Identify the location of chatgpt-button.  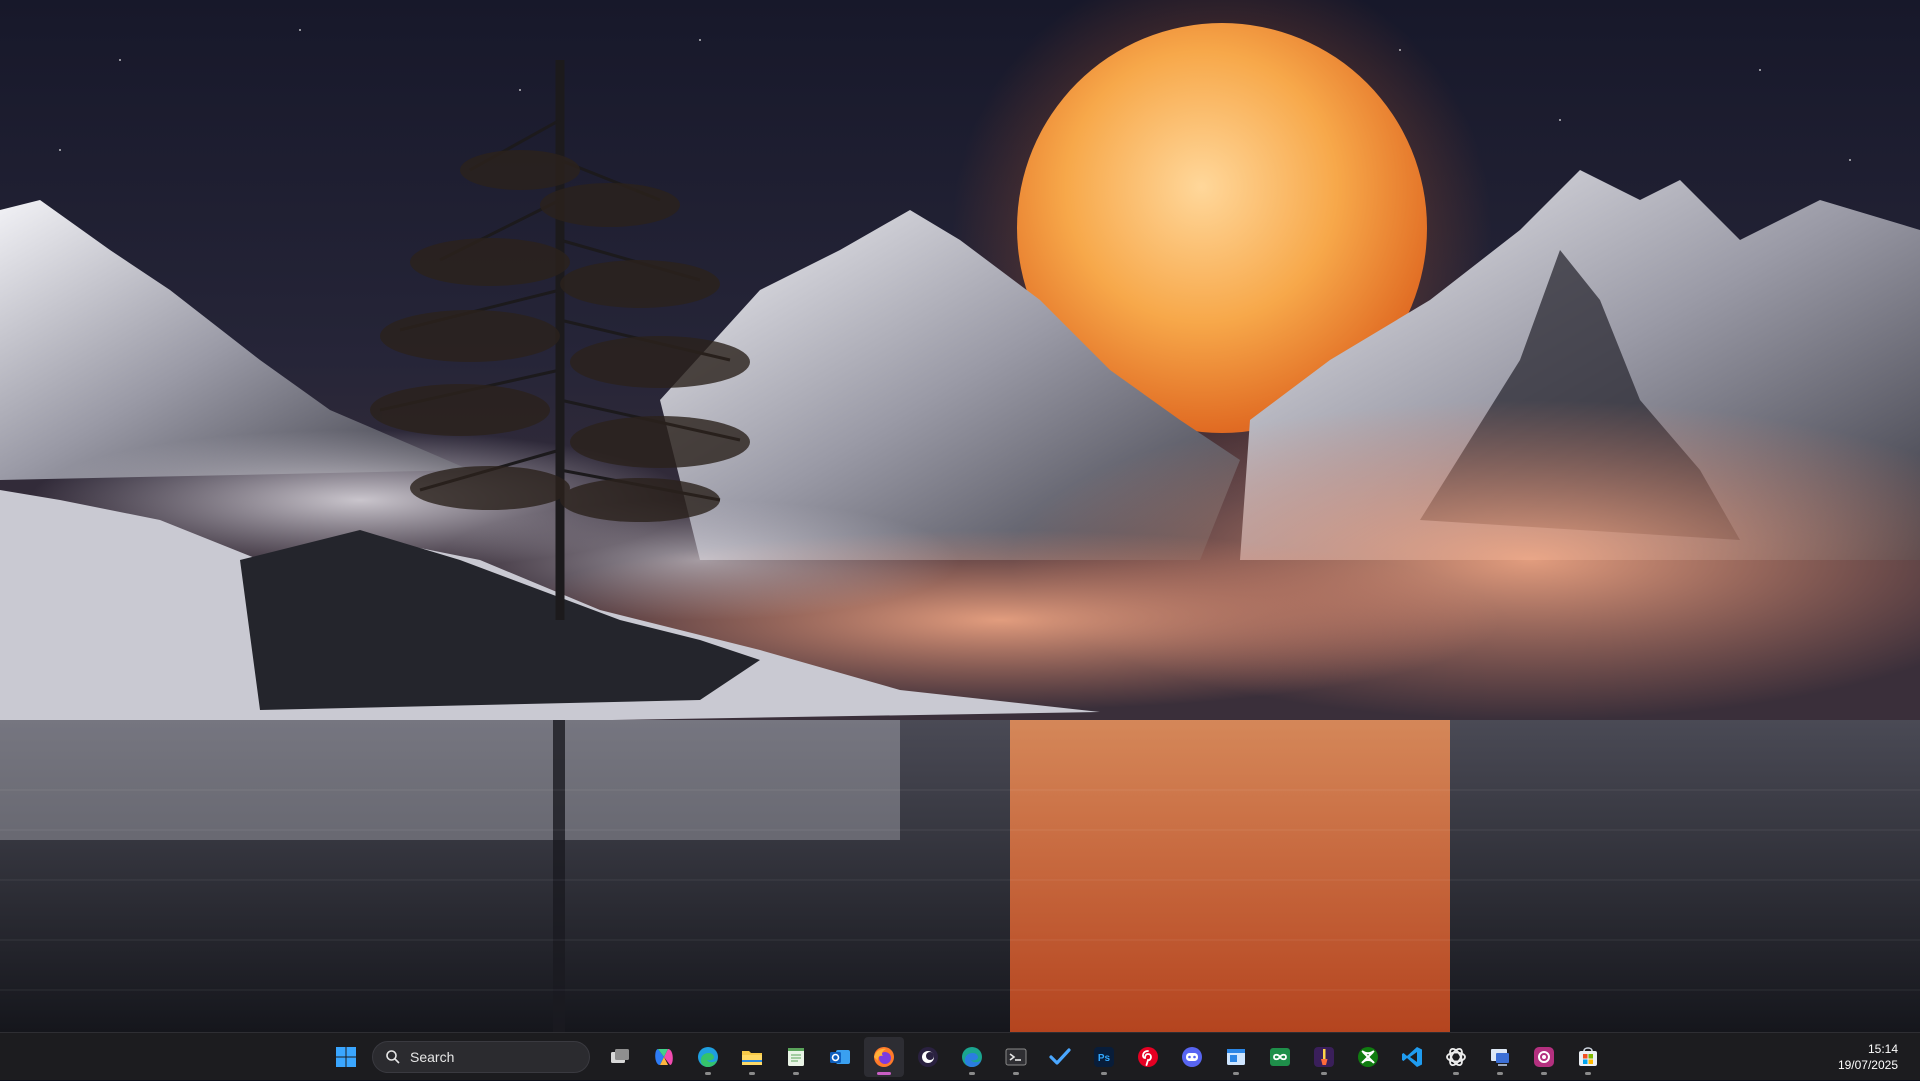
(1456, 1057).